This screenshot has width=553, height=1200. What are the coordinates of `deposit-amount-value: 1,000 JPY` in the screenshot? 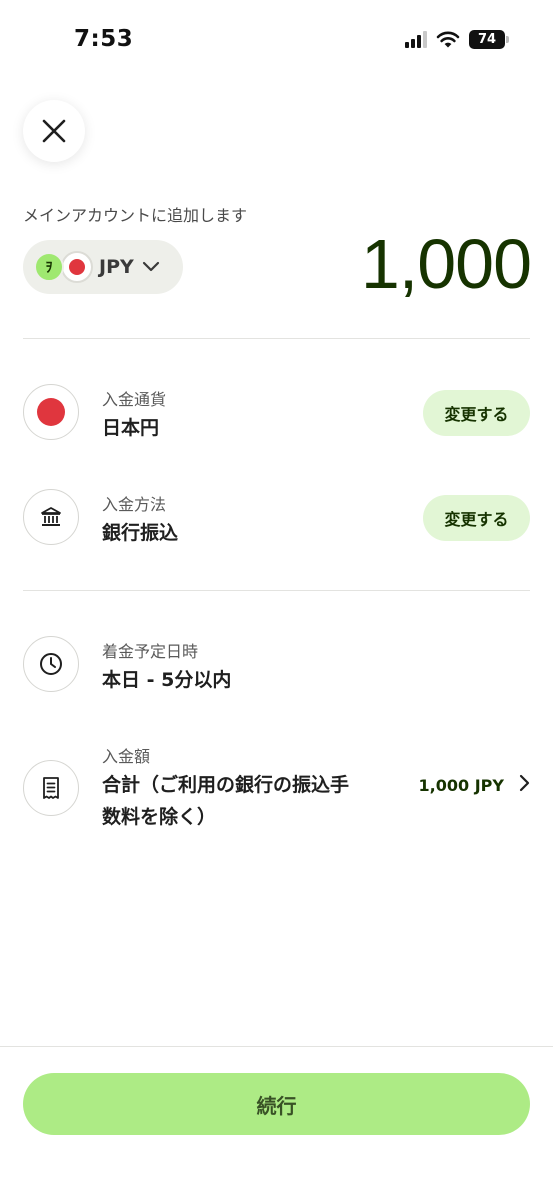 It's located at (461, 785).